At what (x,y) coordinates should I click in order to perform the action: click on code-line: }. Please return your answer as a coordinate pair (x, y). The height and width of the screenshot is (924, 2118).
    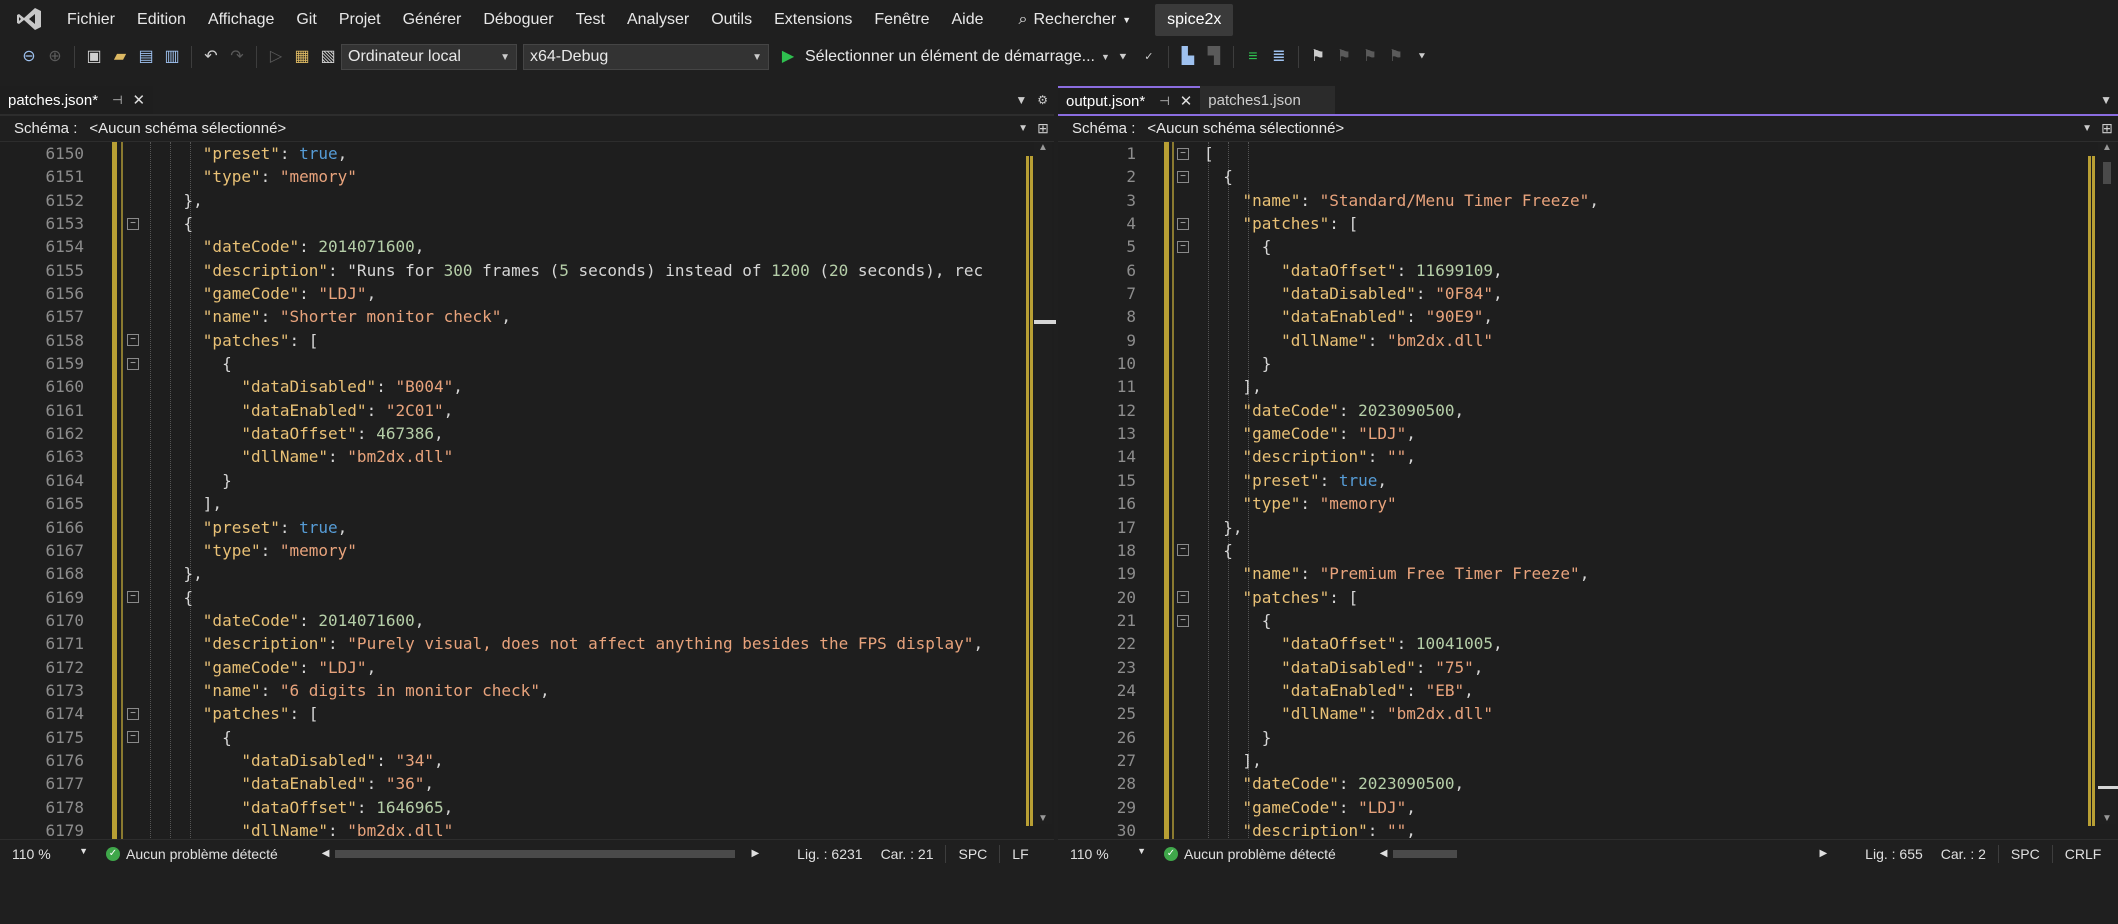
    Looking at the image, I should click on (1644, 737).